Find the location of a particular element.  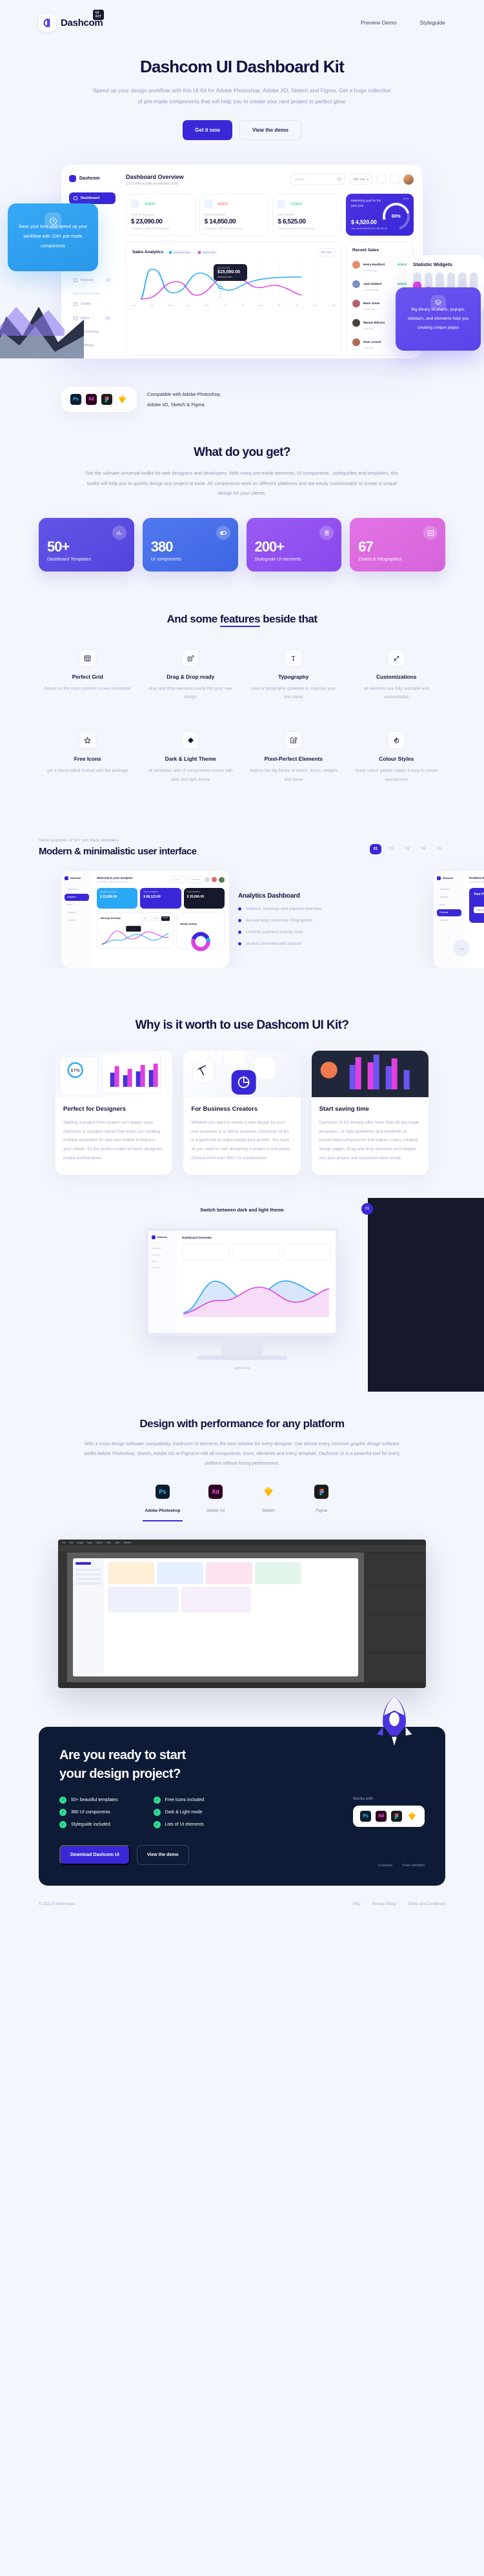

peek-item-dashboard: Dashboard is located at coordinates (449, 889).